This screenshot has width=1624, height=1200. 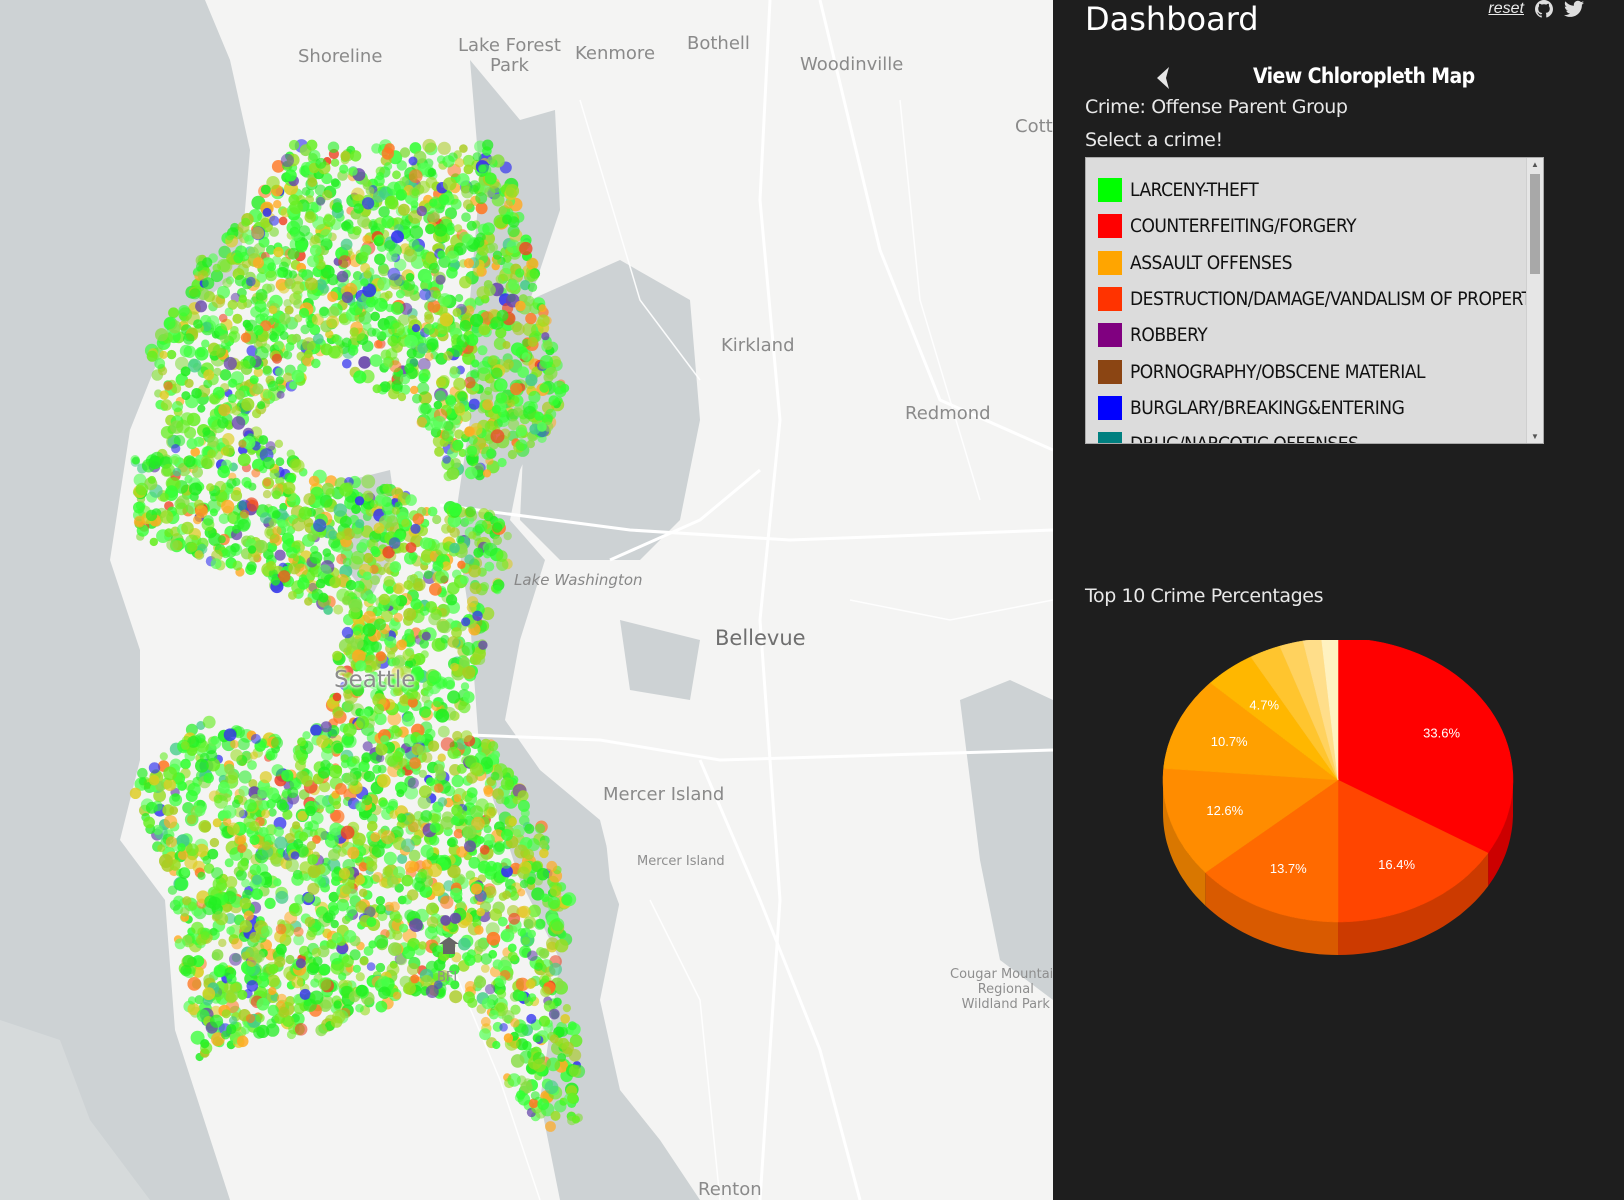 What do you see at coordinates (1506, 9) in the screenshot?
I see `reset-link: reset` at bounding box center [1506, 9].